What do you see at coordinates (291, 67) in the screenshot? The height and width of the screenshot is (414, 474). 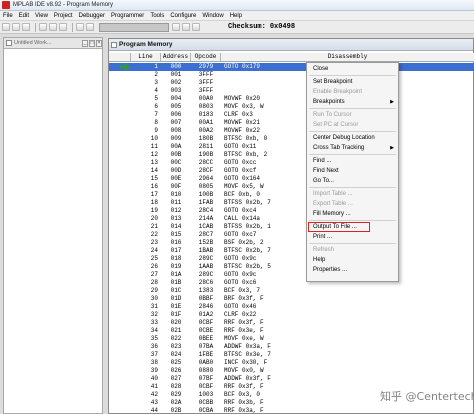 I see `table-row: 1 000 2979 GOTO 0x179` at bounding box center [291, 67].